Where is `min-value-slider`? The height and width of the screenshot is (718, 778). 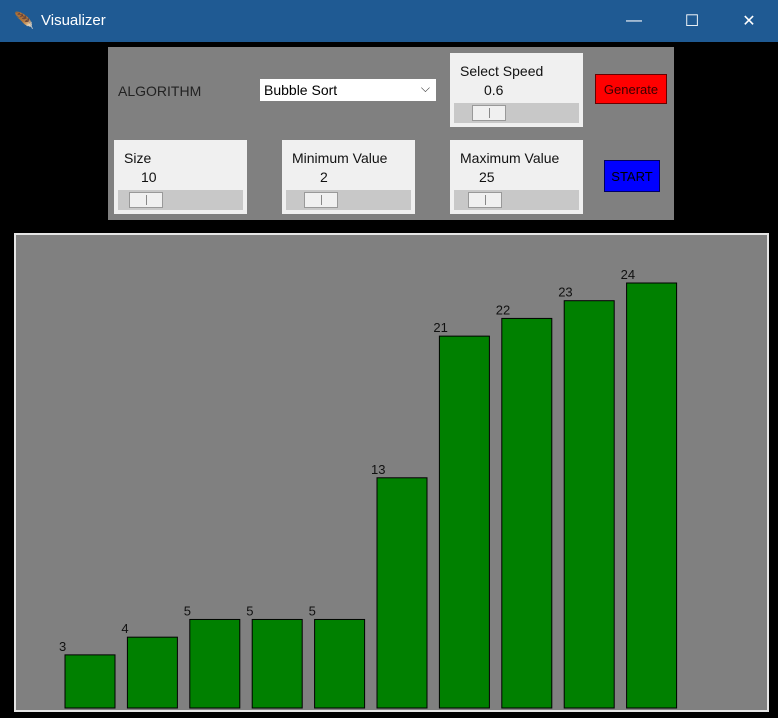
min-value-slider is located at coordinates (348, 200).